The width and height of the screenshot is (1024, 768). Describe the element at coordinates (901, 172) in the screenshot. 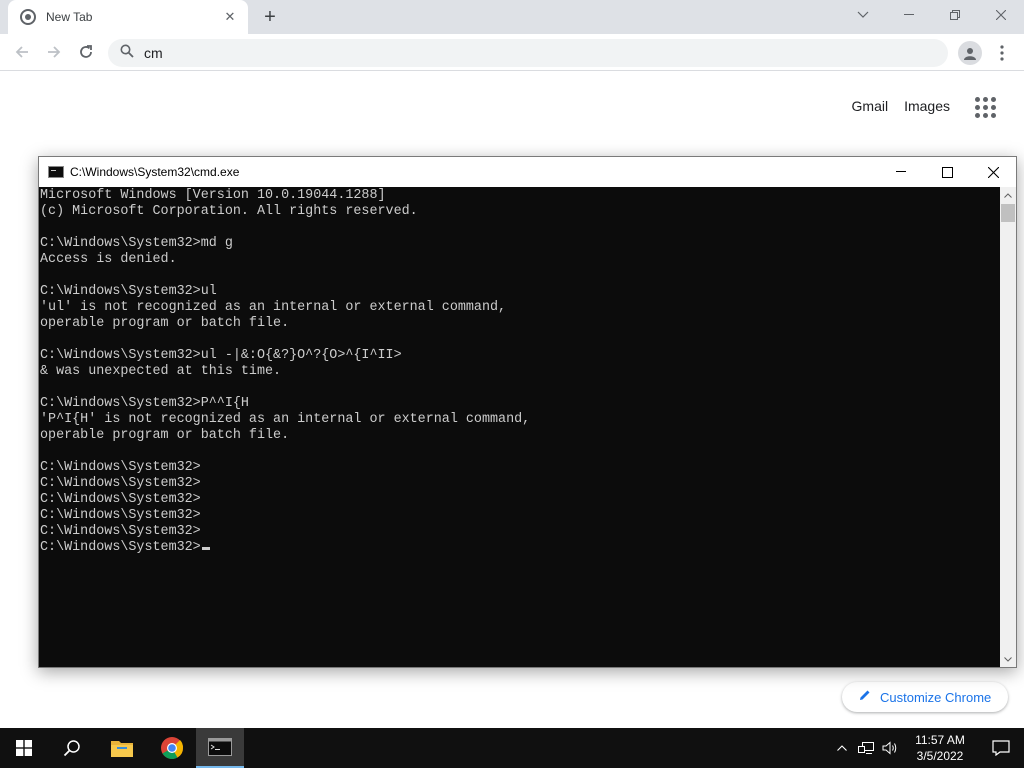

I see `cmd-minimize-button` at that location.